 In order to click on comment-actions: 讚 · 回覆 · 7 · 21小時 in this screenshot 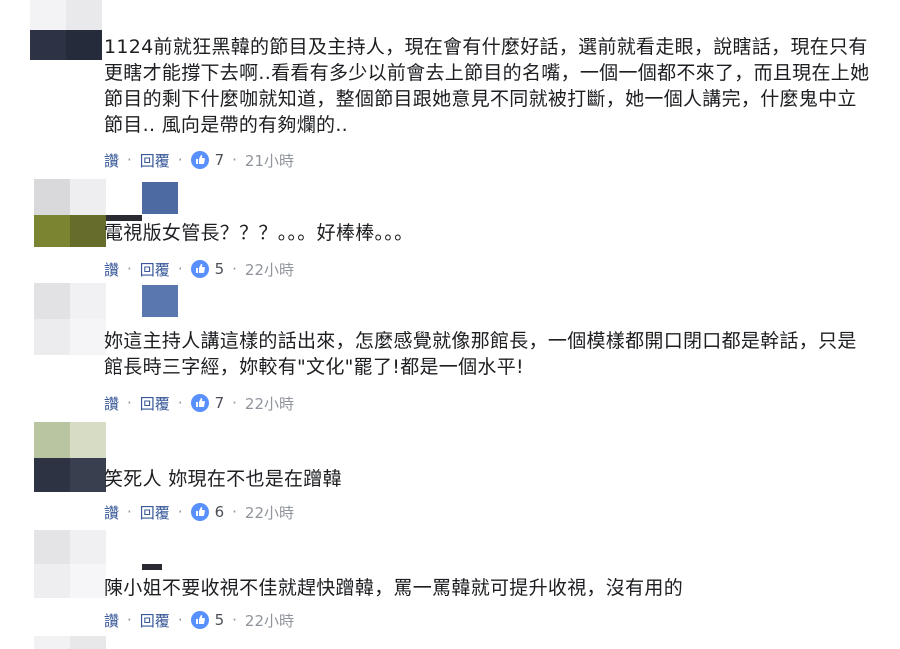, I will do `click(199, 160)`.